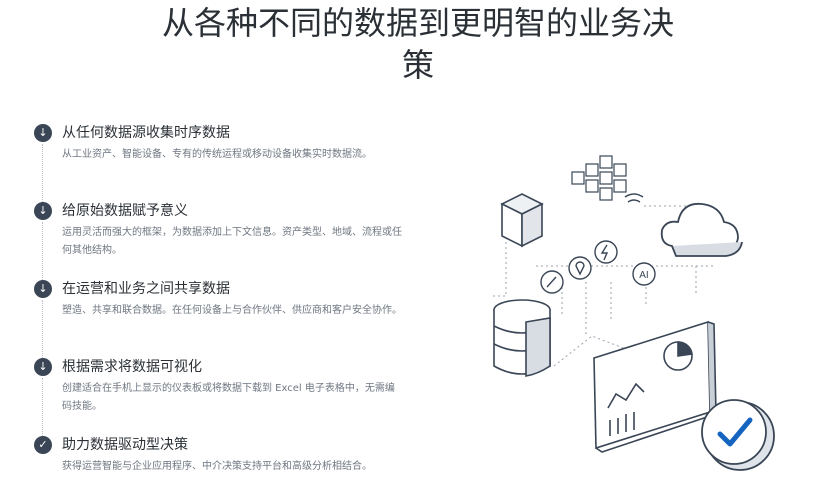  What do you see at coordinates (43, 445) in the screenshot?
I see `checkmark-icon: ✓` at bounding box center [43, 445].